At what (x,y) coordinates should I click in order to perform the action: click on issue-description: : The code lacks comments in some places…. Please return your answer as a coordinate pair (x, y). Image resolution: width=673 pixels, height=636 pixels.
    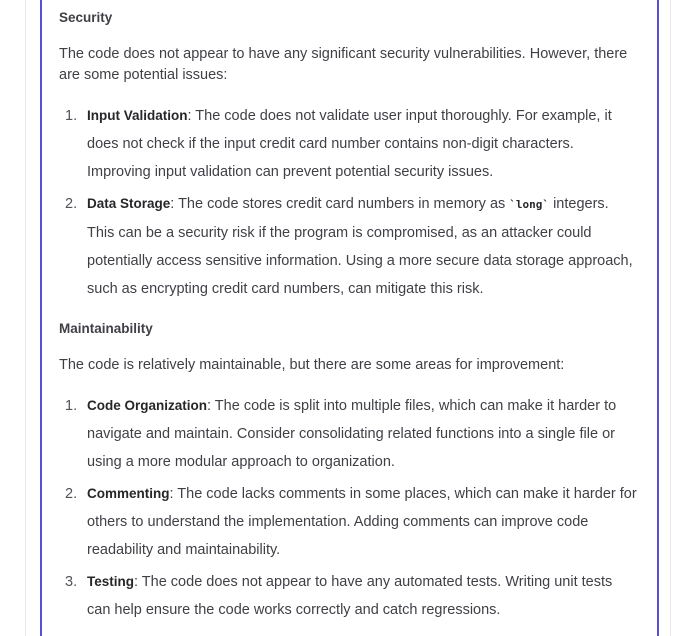
    Looking at the image, I should click on (362, 522).